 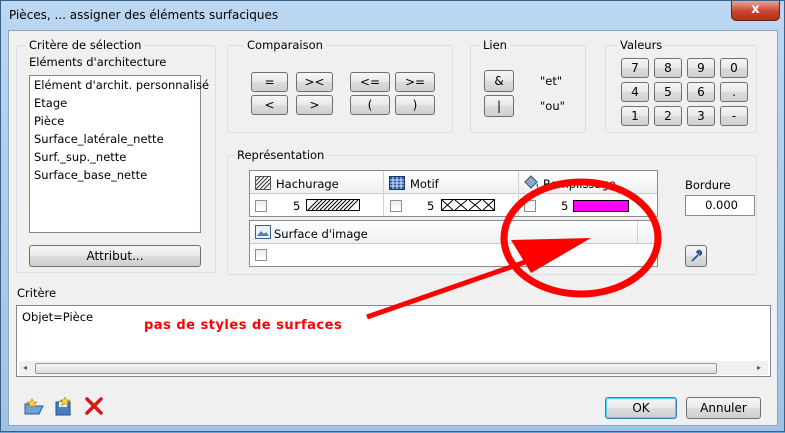 I want to click on pattern-checkbox, so click(x=396, y=206).